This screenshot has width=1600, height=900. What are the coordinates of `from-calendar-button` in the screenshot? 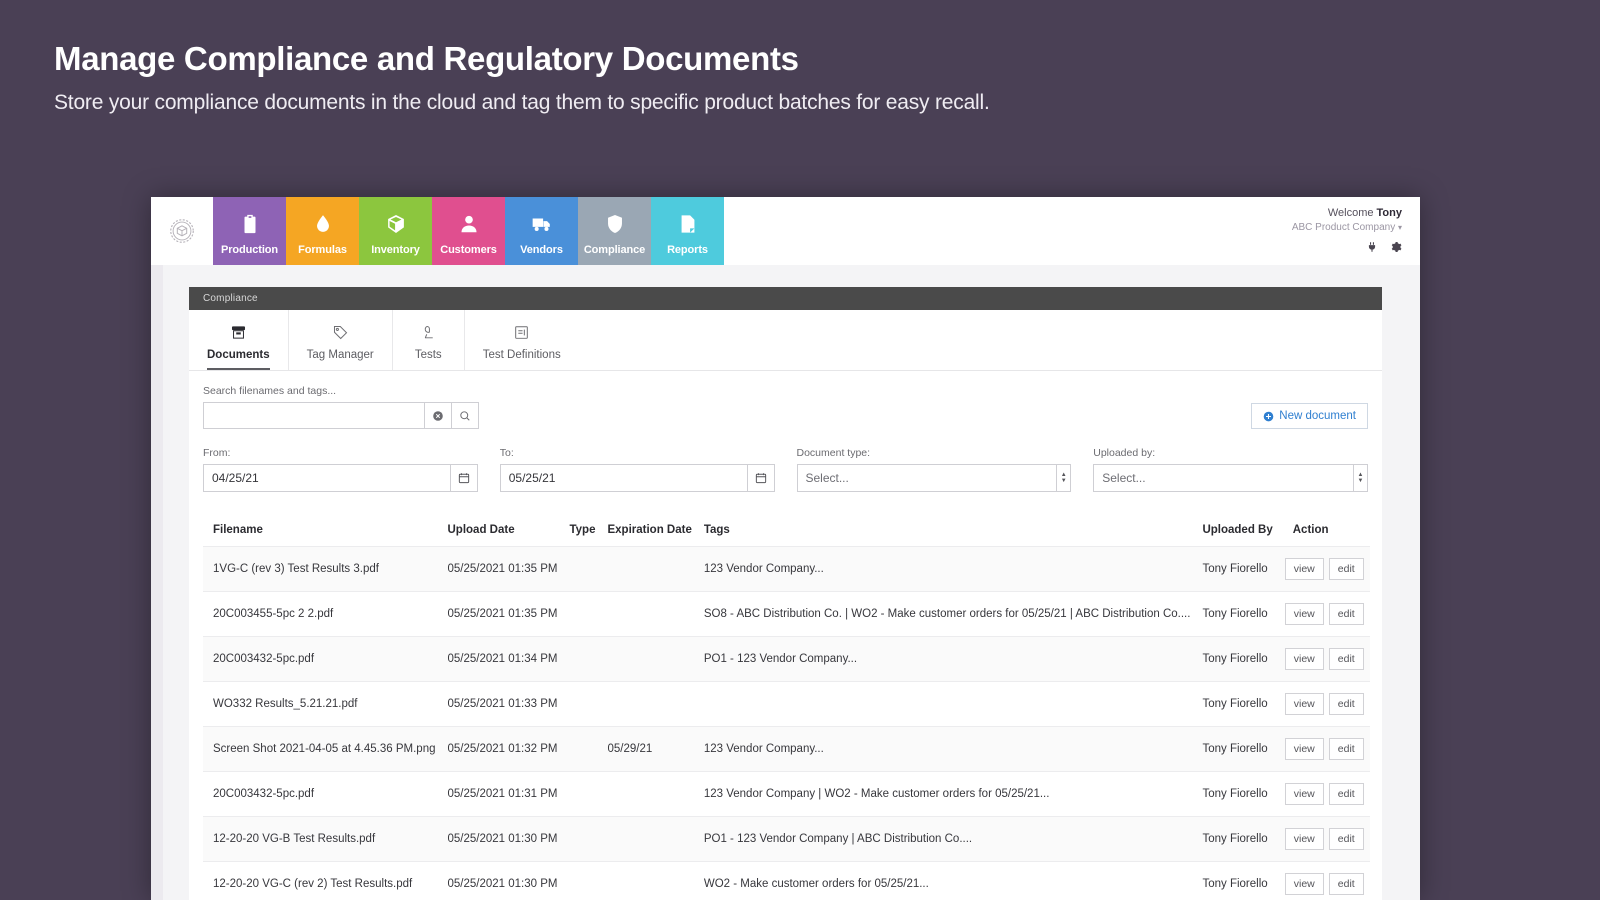 It's located at (464, 478).